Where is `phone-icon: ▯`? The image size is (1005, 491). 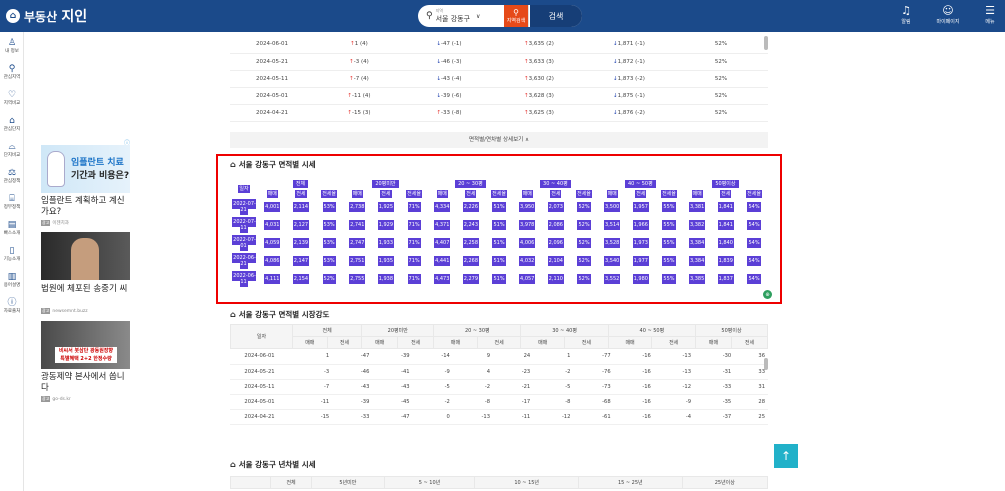
phone-icon: ▯ is located at coordinates (12, 251).